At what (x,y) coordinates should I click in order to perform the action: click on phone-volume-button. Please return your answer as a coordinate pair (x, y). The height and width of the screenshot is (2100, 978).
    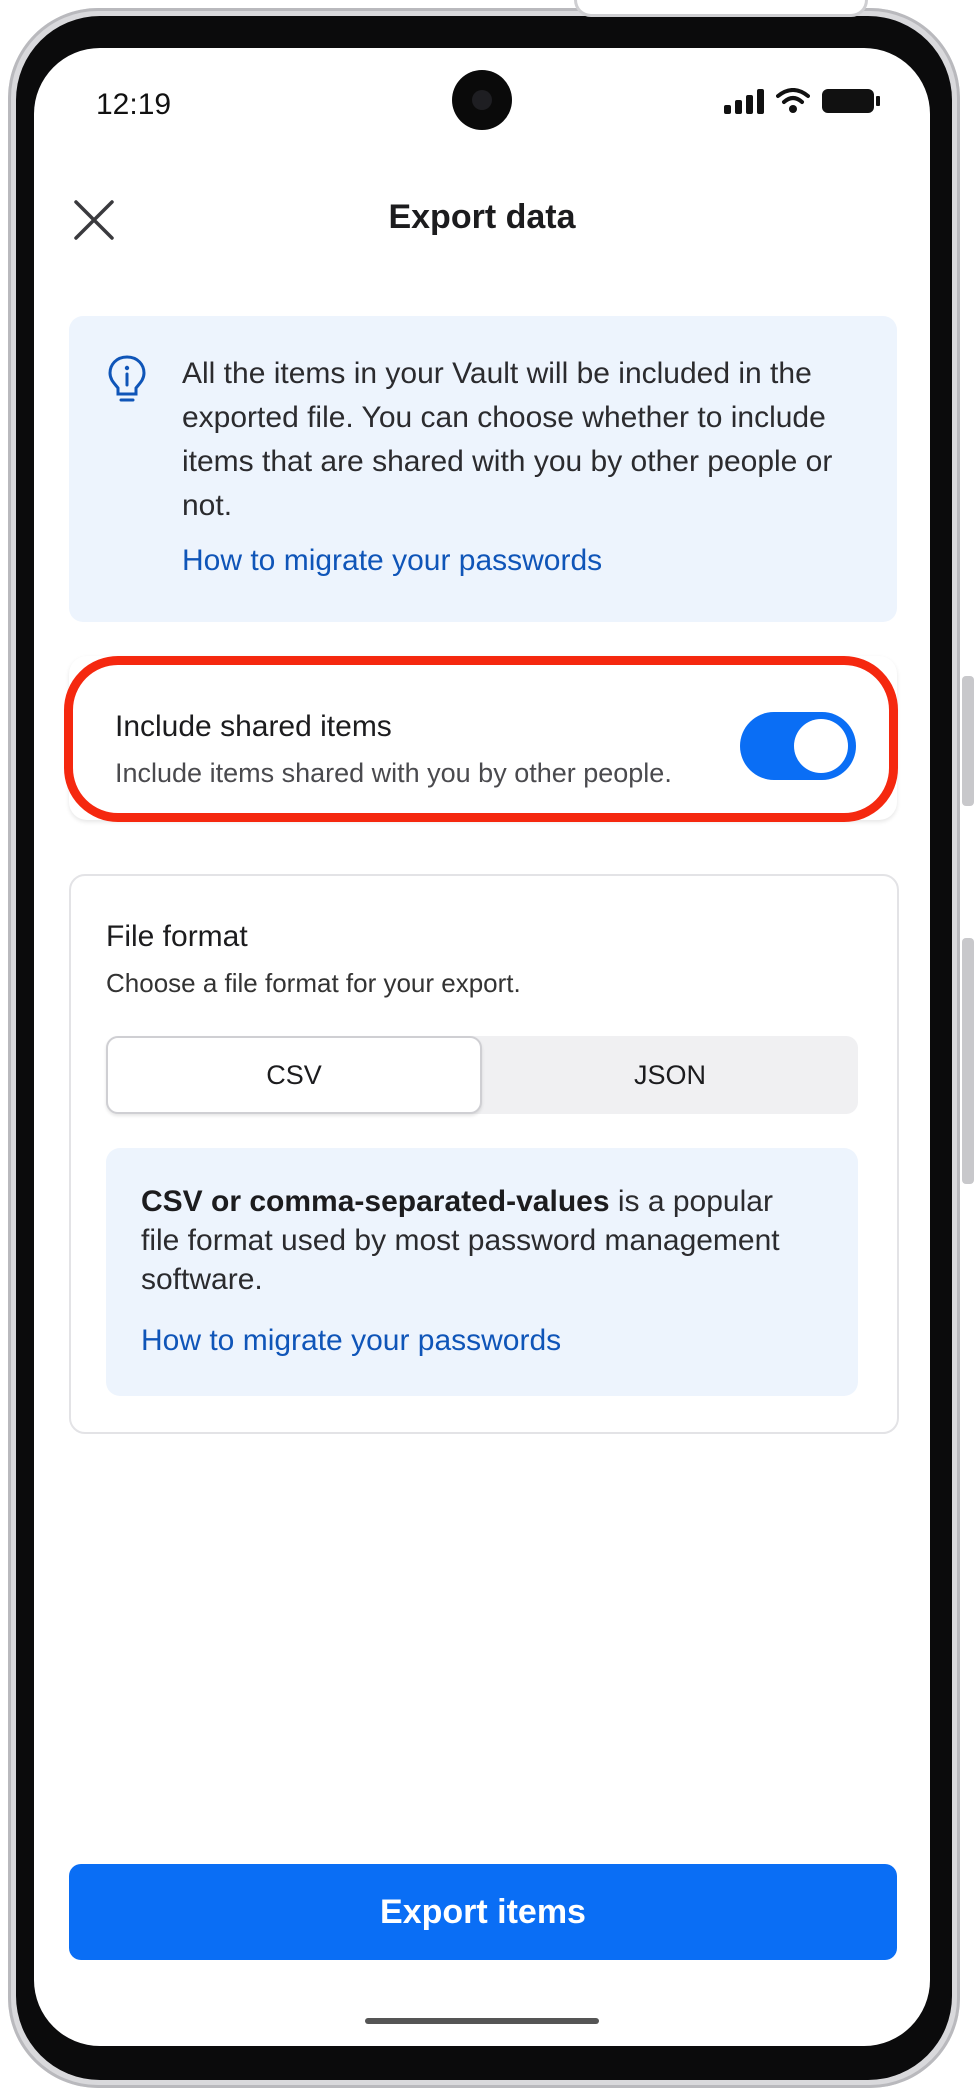
    Looking at the image, I should click on (968, 1061).